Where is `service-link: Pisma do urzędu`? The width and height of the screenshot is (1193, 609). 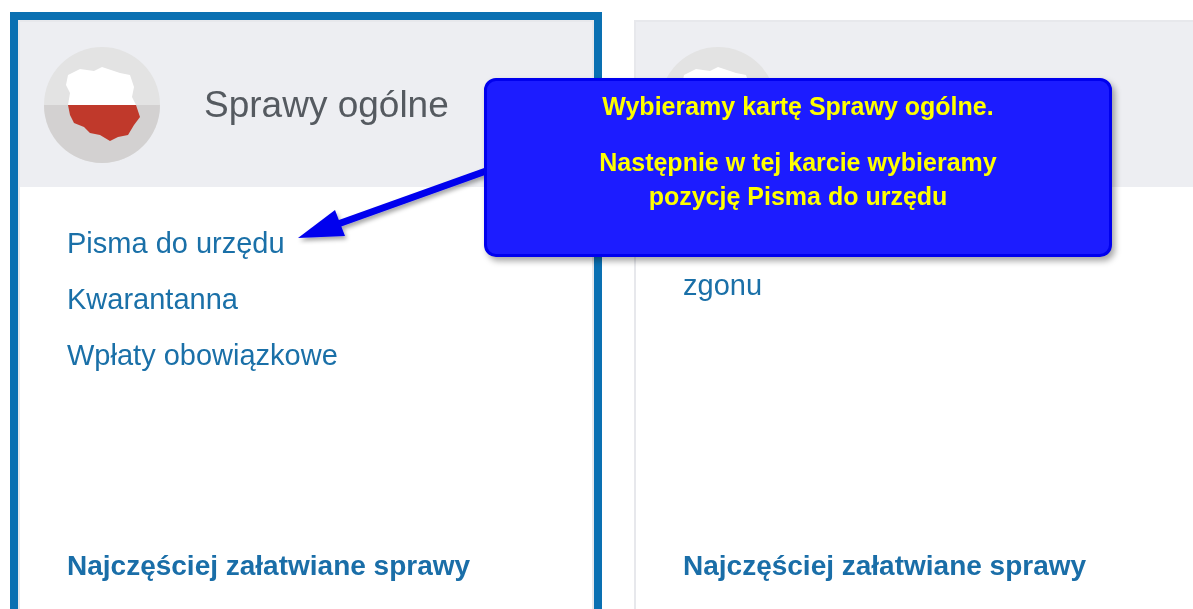 service-link: Pisma do urzędu is located at coordinates (176, 243).